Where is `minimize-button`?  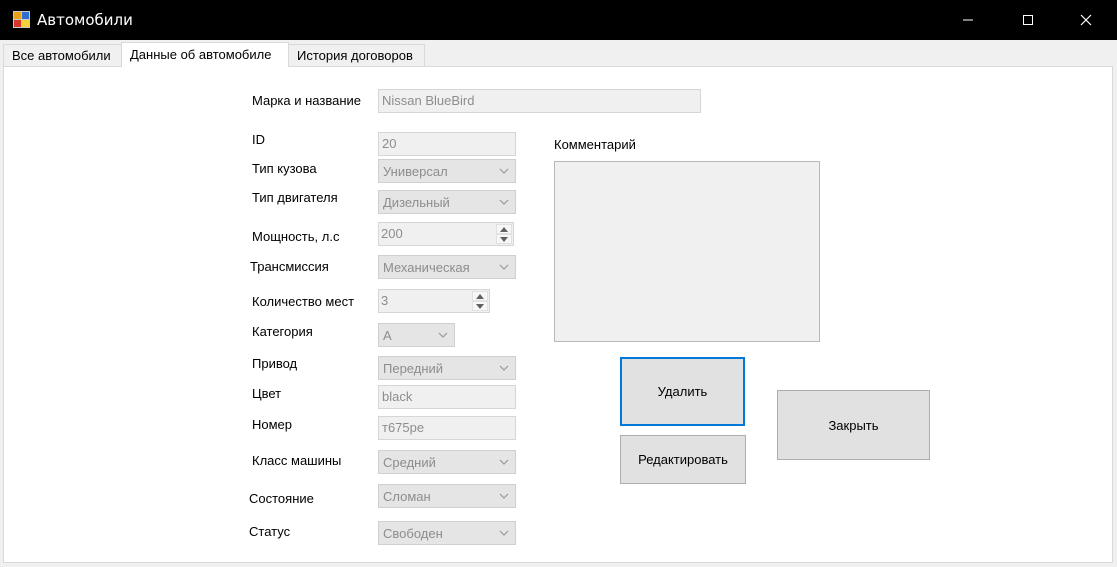 minimize-button is located at coordinates (968, 20).